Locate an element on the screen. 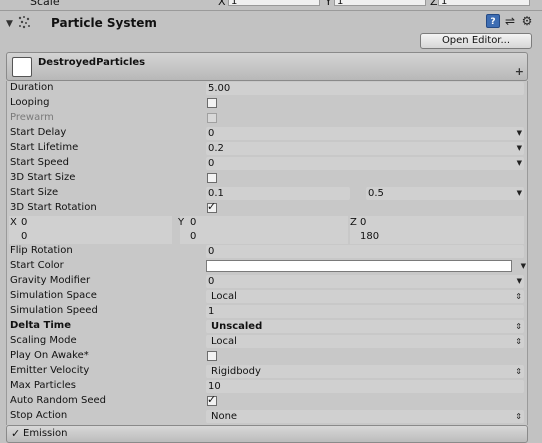  start-speed-field: 0 ▼ is located at coordinates (365, 163).